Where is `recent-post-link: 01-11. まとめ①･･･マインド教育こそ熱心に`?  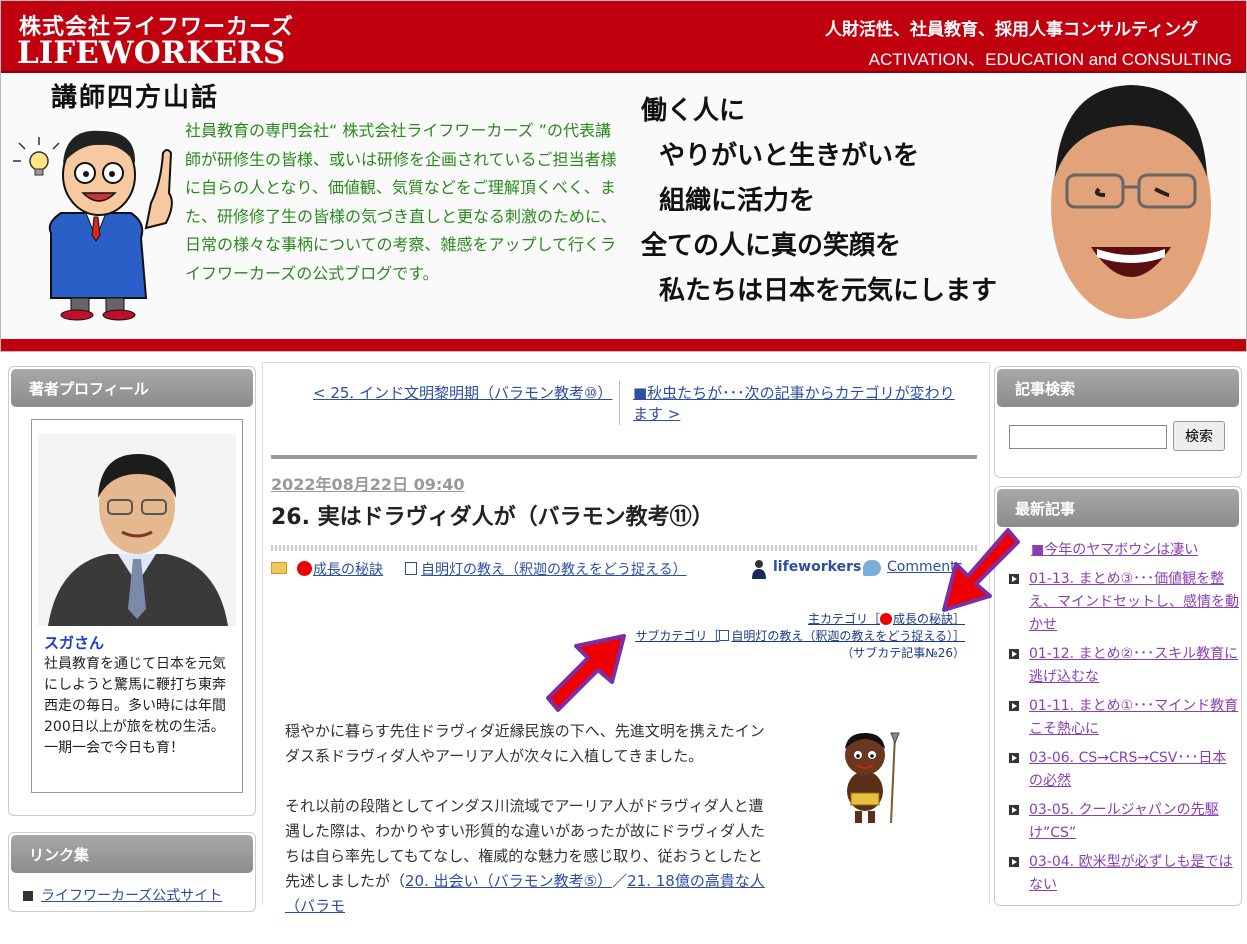
recent-post-link: 01-11. まとめ①･･･マインド教育こそ熱心に is located at coordinates (1133, 717).